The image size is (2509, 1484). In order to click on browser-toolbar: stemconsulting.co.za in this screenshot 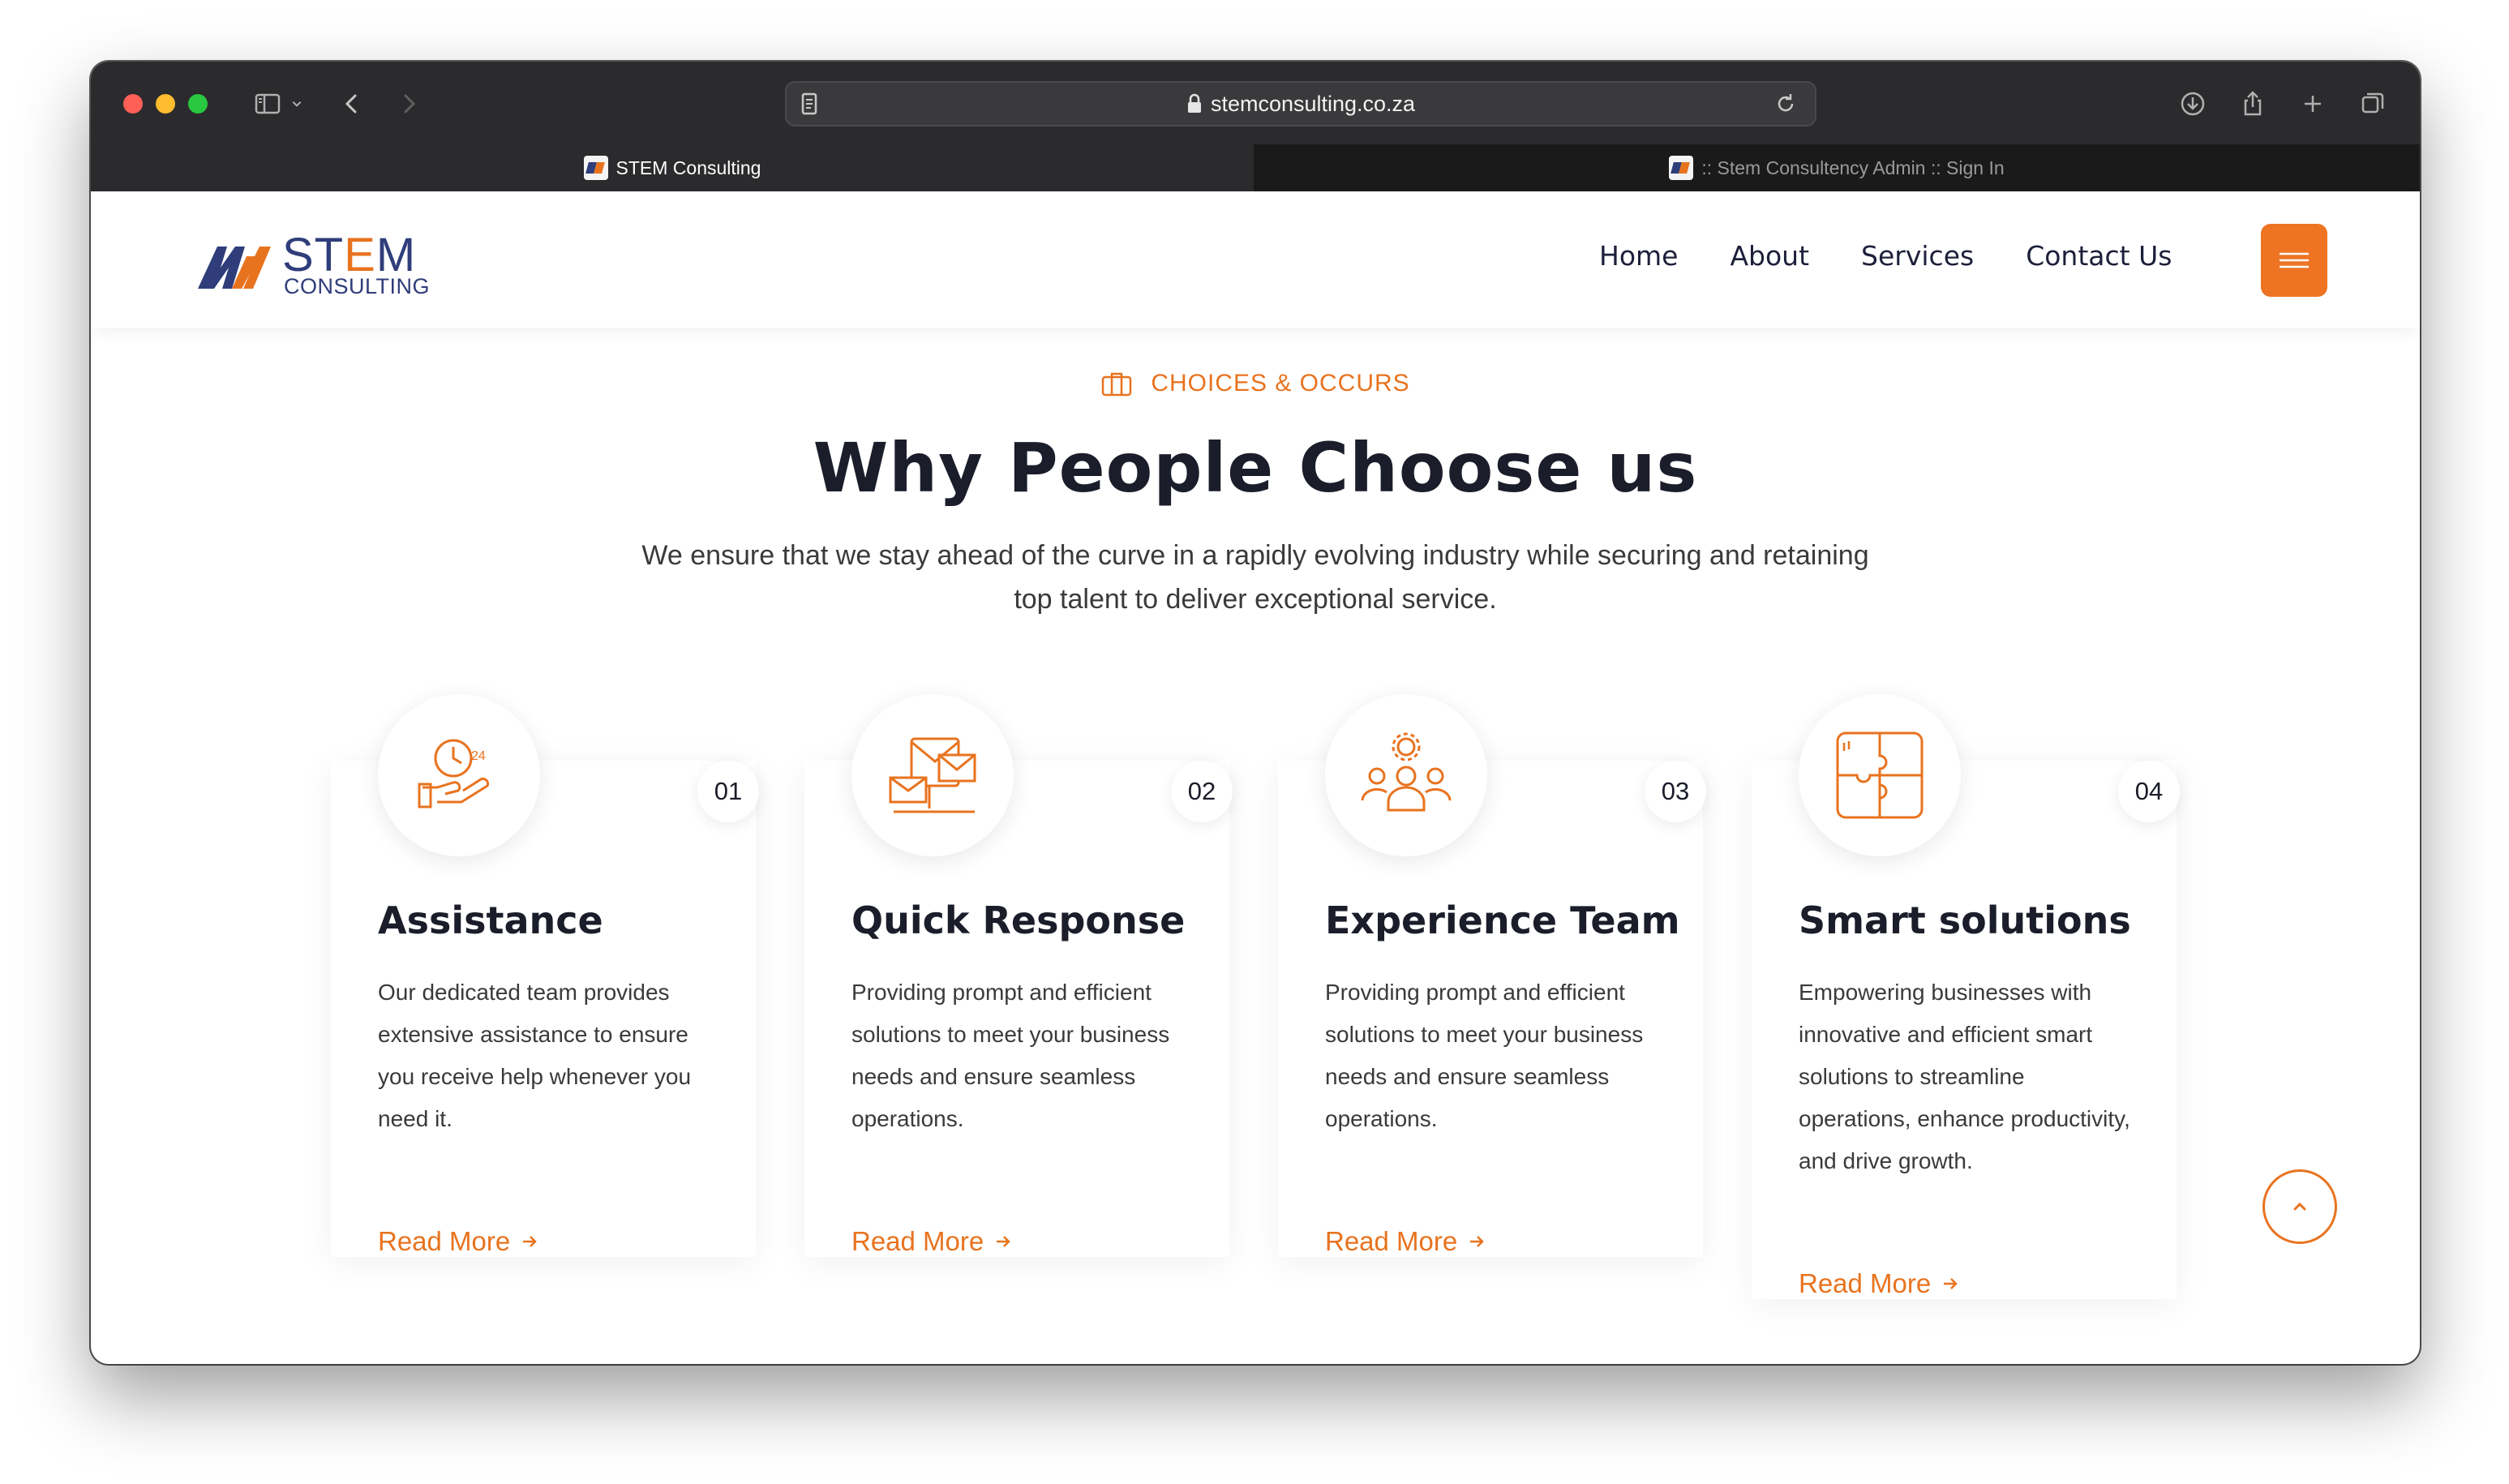, I will do `click(1255, 103)`.